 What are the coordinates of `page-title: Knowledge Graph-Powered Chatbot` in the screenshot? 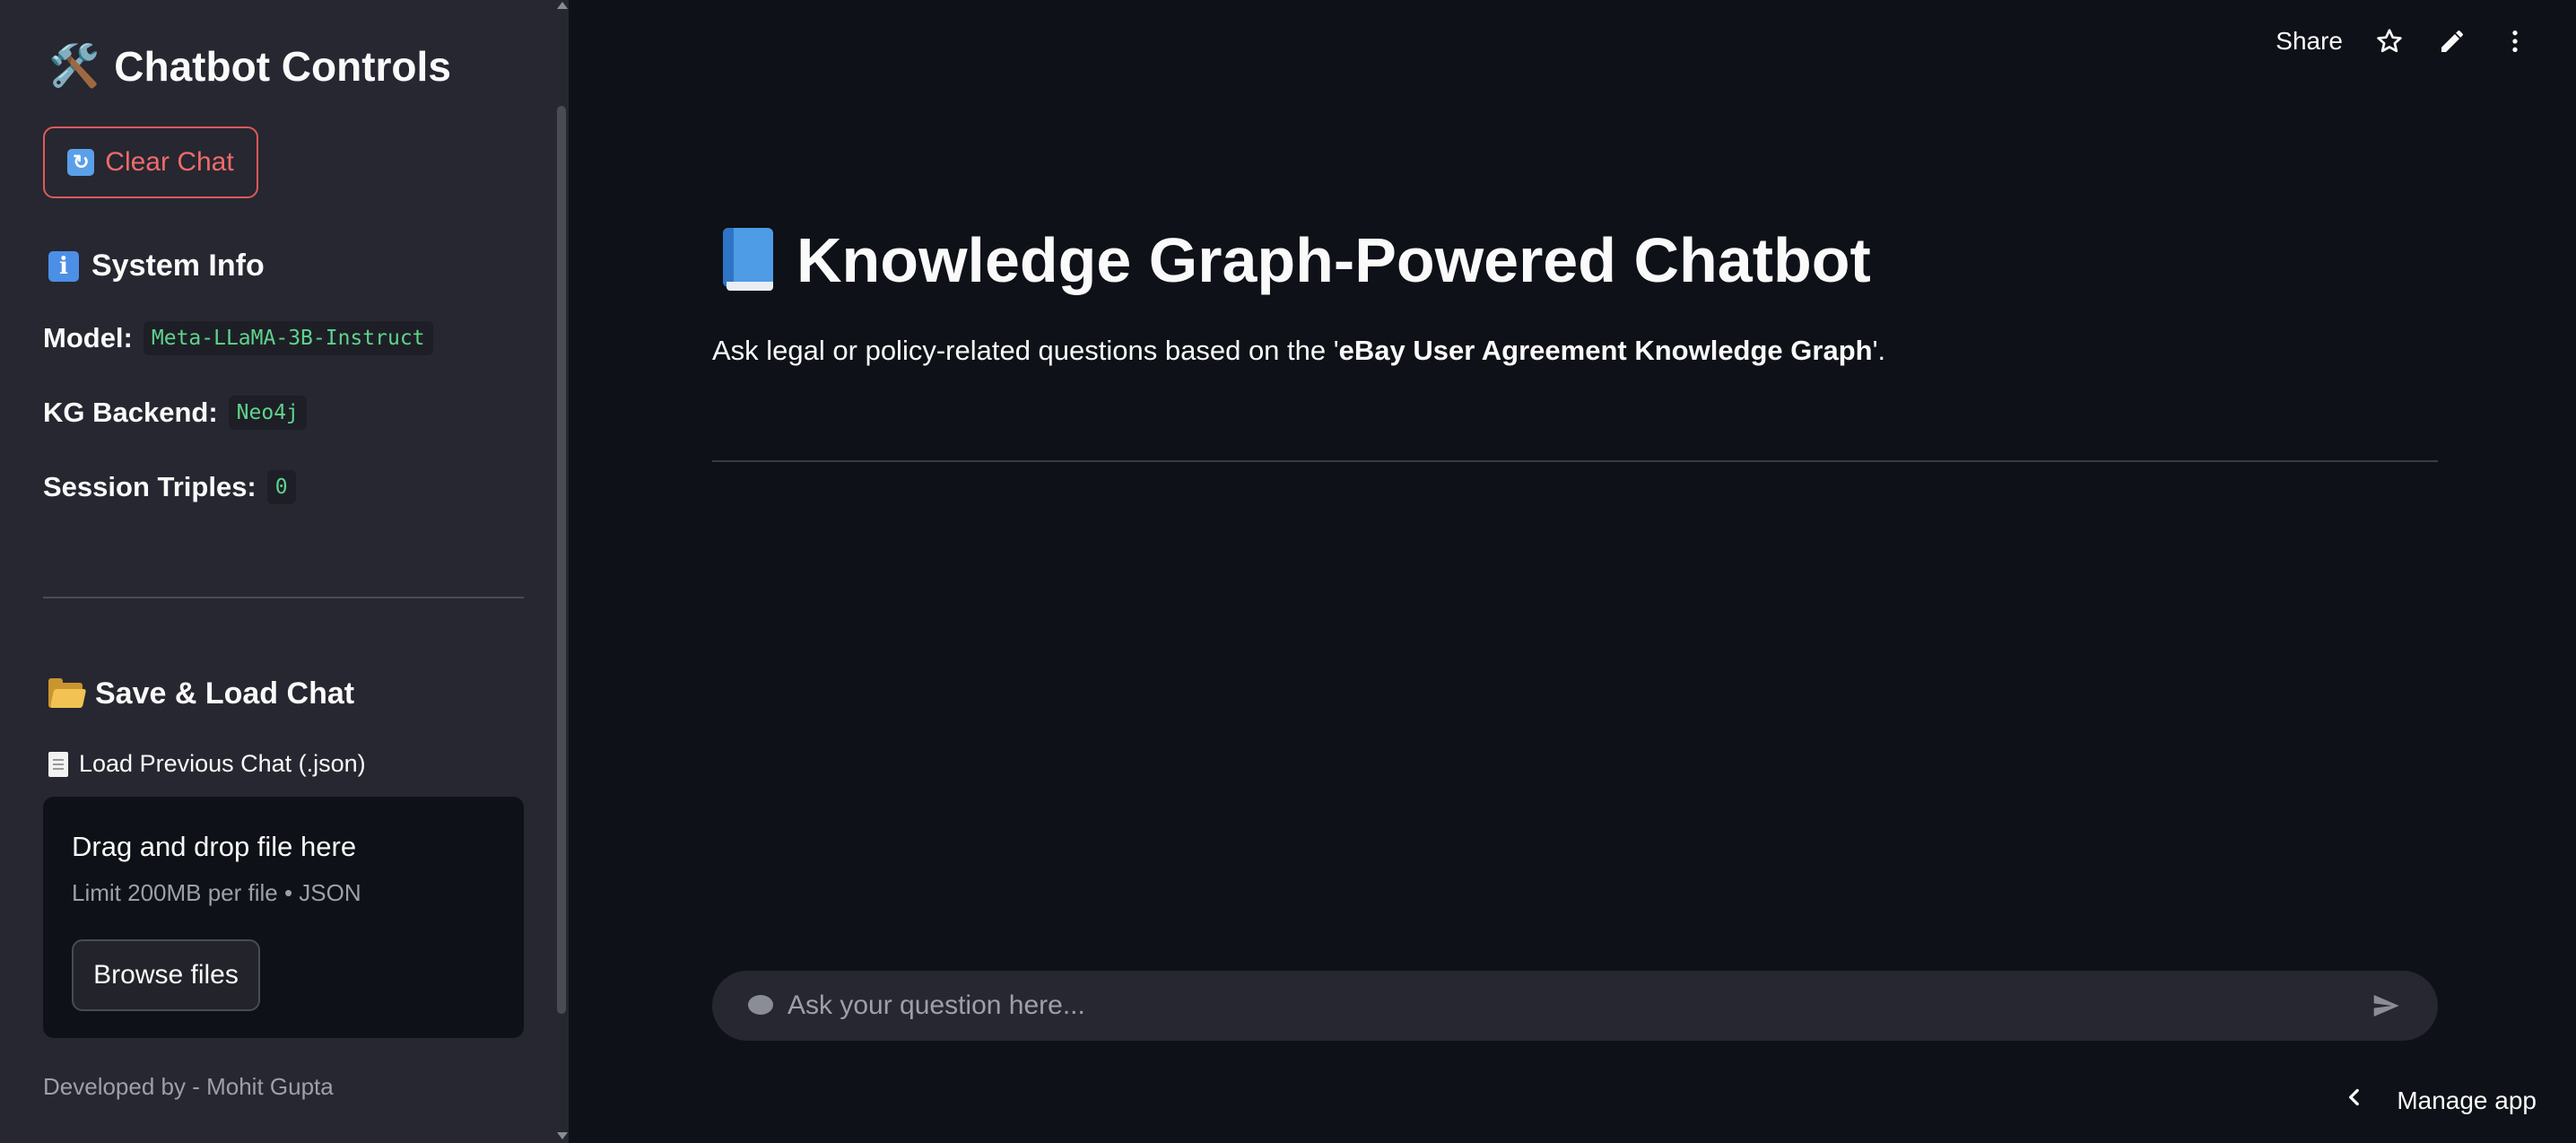 It's located at (1297, 260).